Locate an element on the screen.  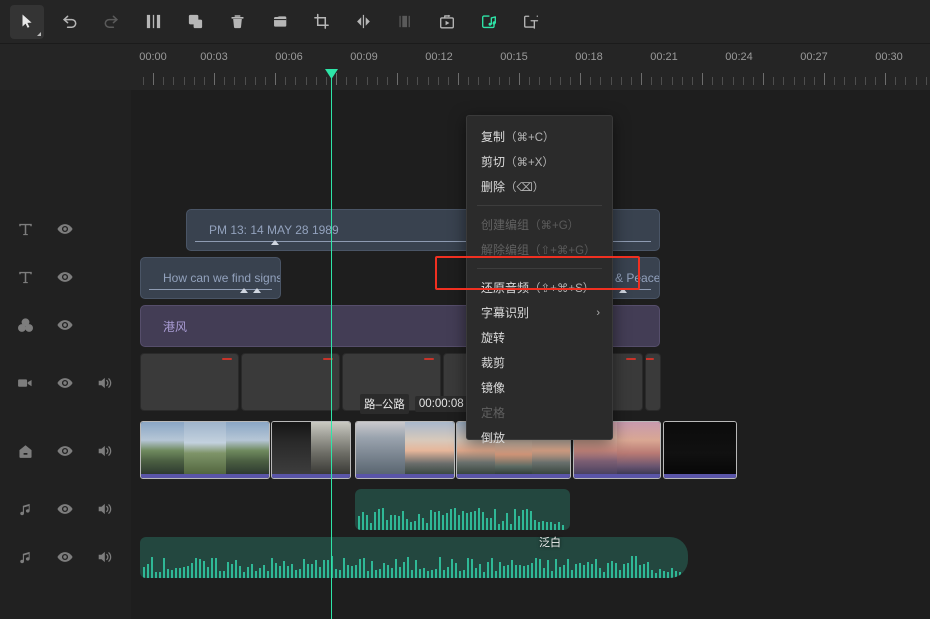
select-tool is located at coordinates (27, 21).